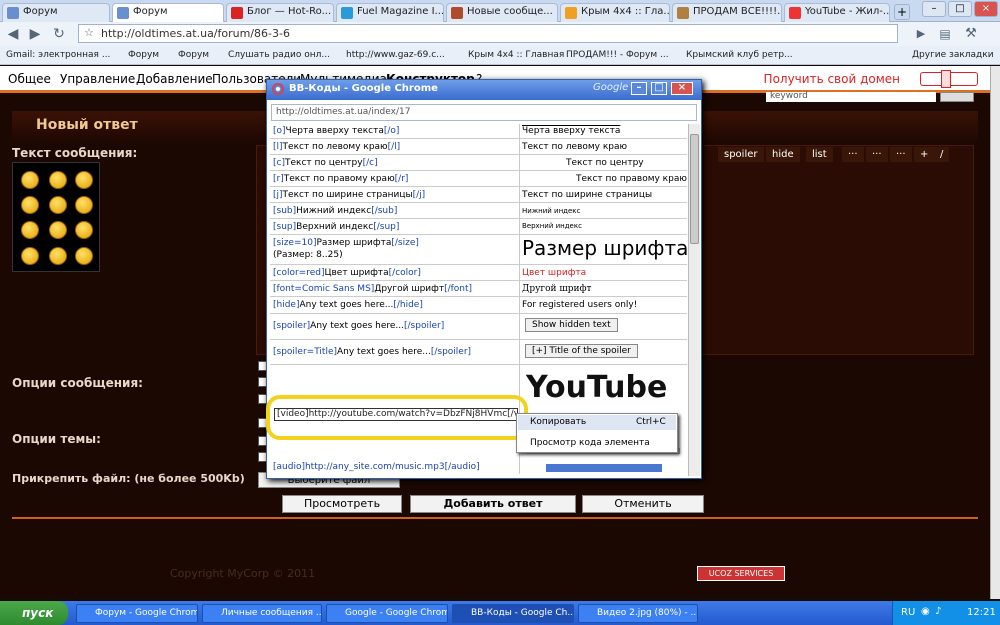  What do you see at coordinates (571, 13) in the screenshot?
I see `k-icon` at bounding box center [571, 13].